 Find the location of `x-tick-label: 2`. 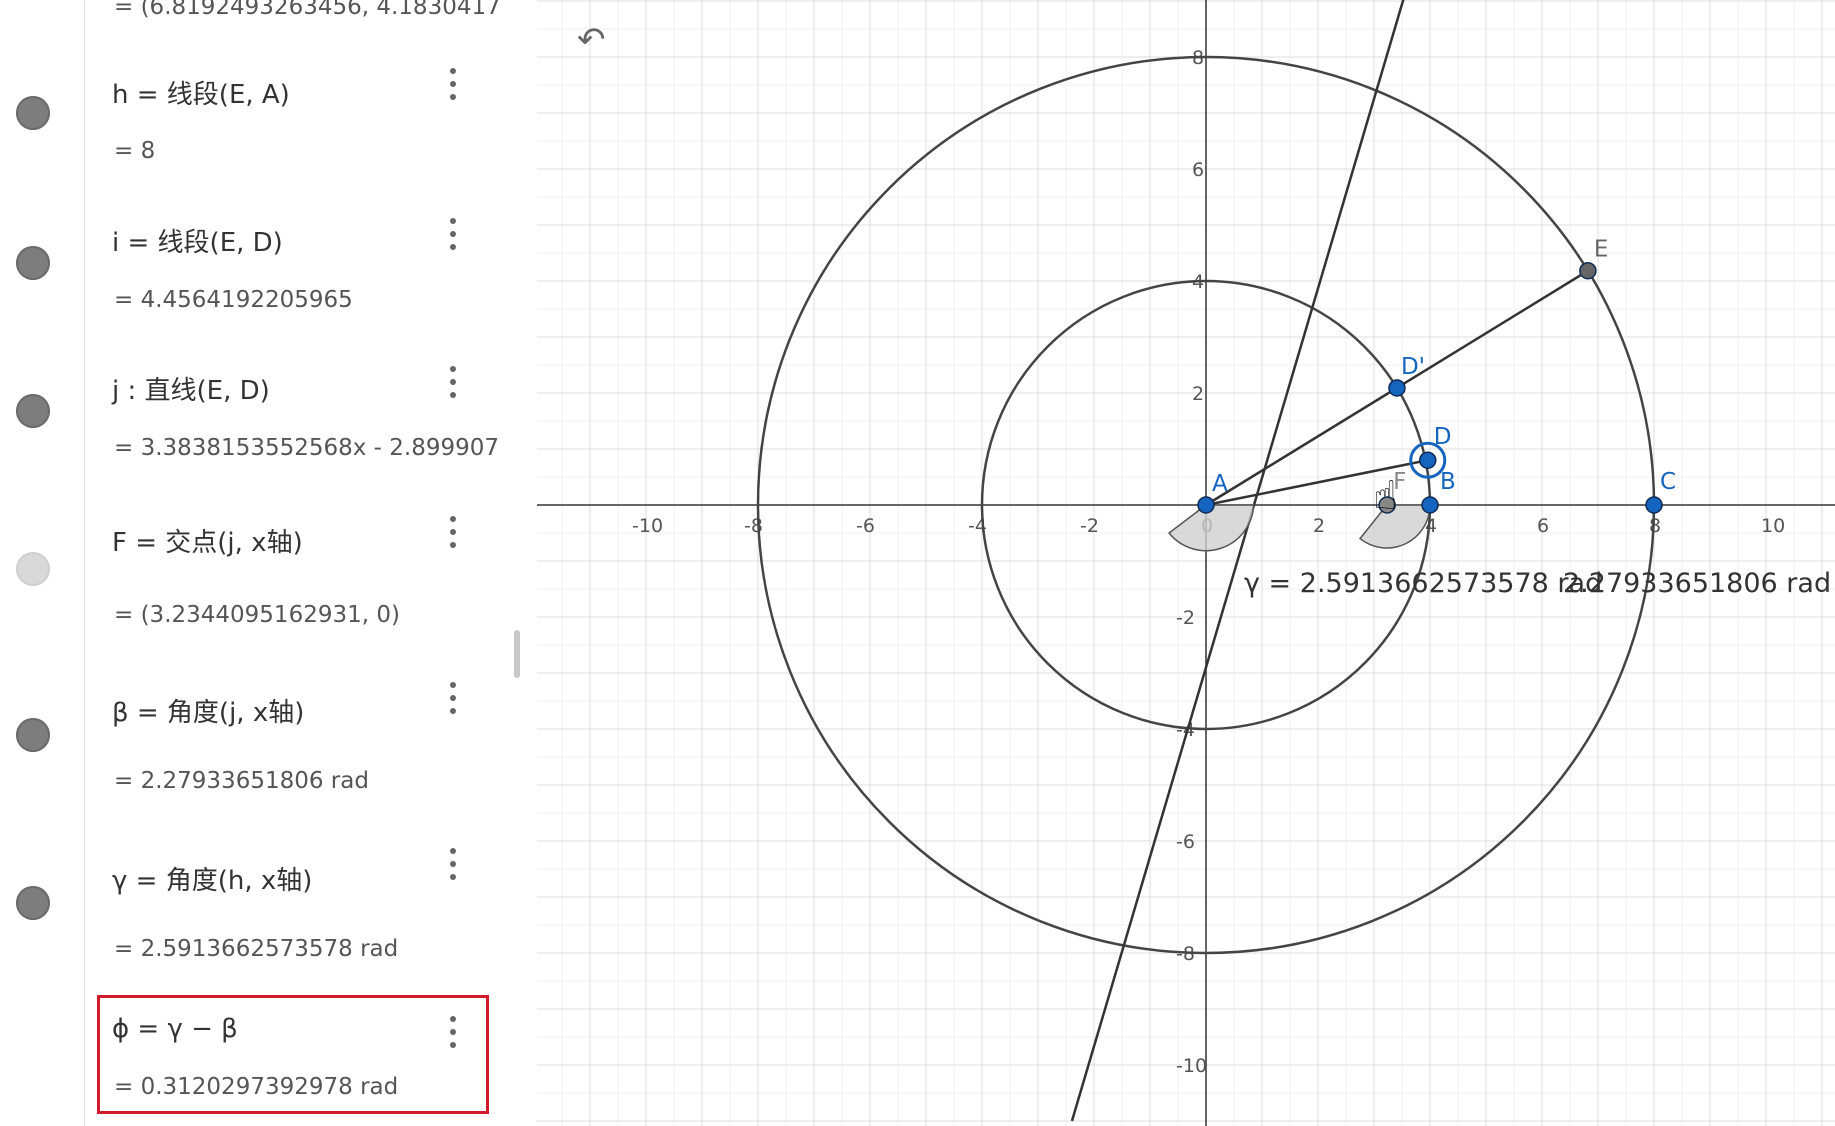

x-tick-label: 2 is located at coordinates (1319, 526).